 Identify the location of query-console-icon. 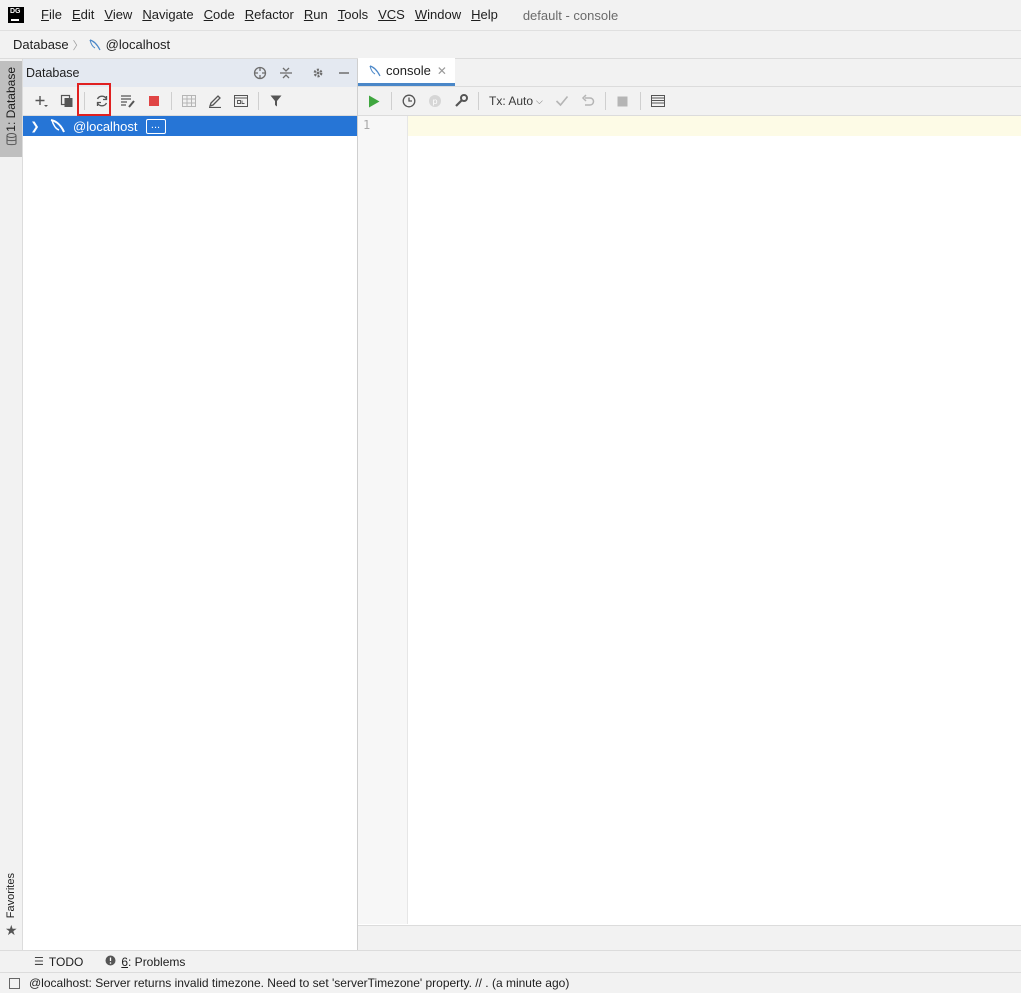
(241, 101).